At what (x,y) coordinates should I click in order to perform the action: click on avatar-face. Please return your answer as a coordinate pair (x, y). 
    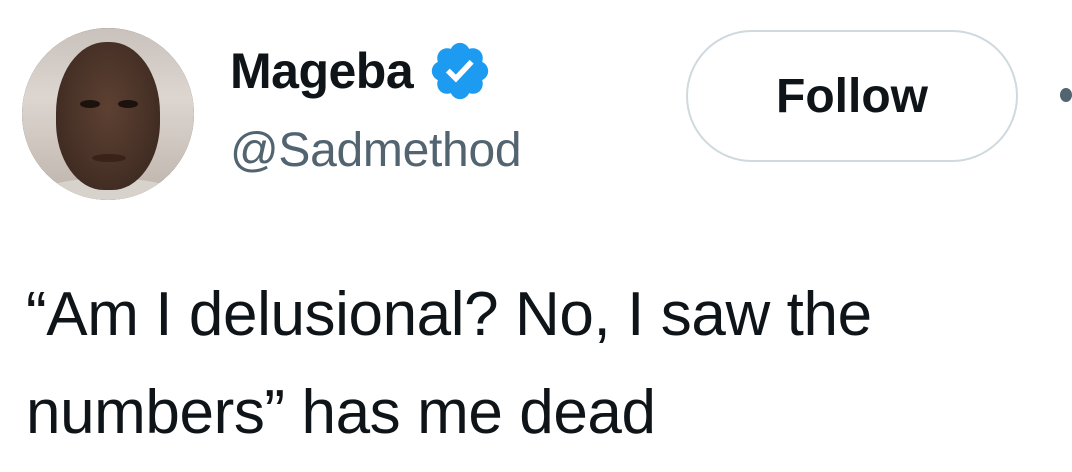
    Looking at the image, I should click on (108, 116).